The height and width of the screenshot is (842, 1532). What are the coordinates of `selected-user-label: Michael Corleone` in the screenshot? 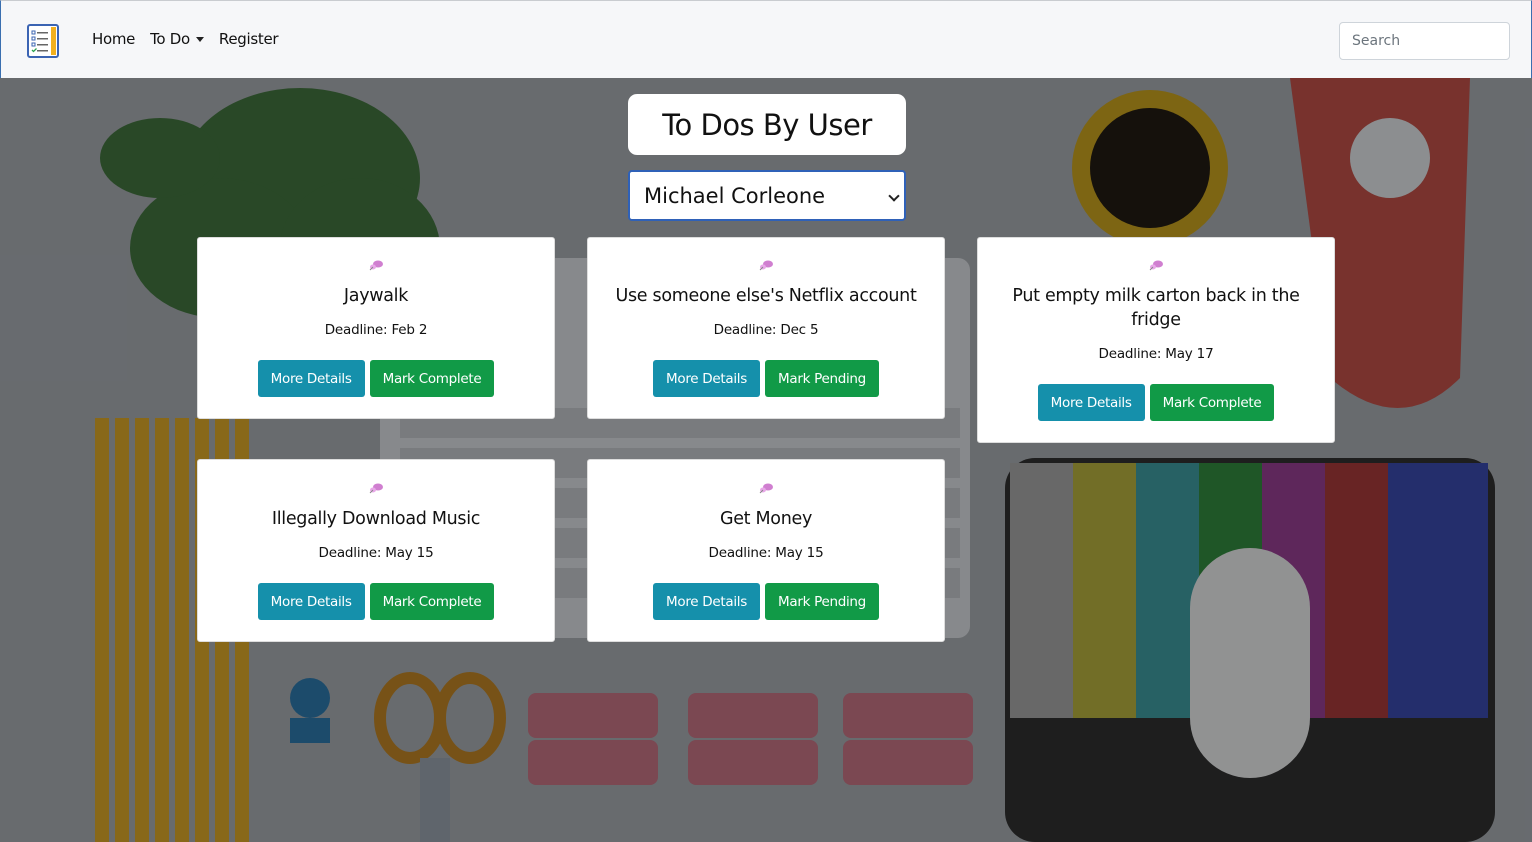 It's located at (735, 195).